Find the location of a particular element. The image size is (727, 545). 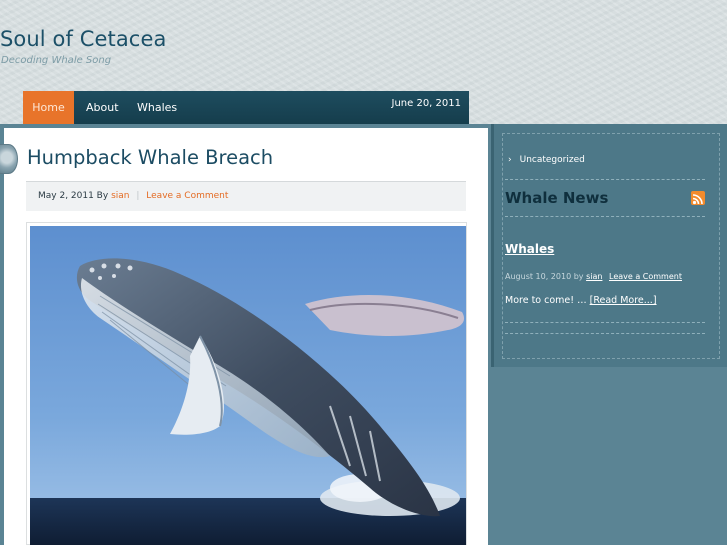

site-title: Soul of Cetacea is located at coordinates (83, 39).